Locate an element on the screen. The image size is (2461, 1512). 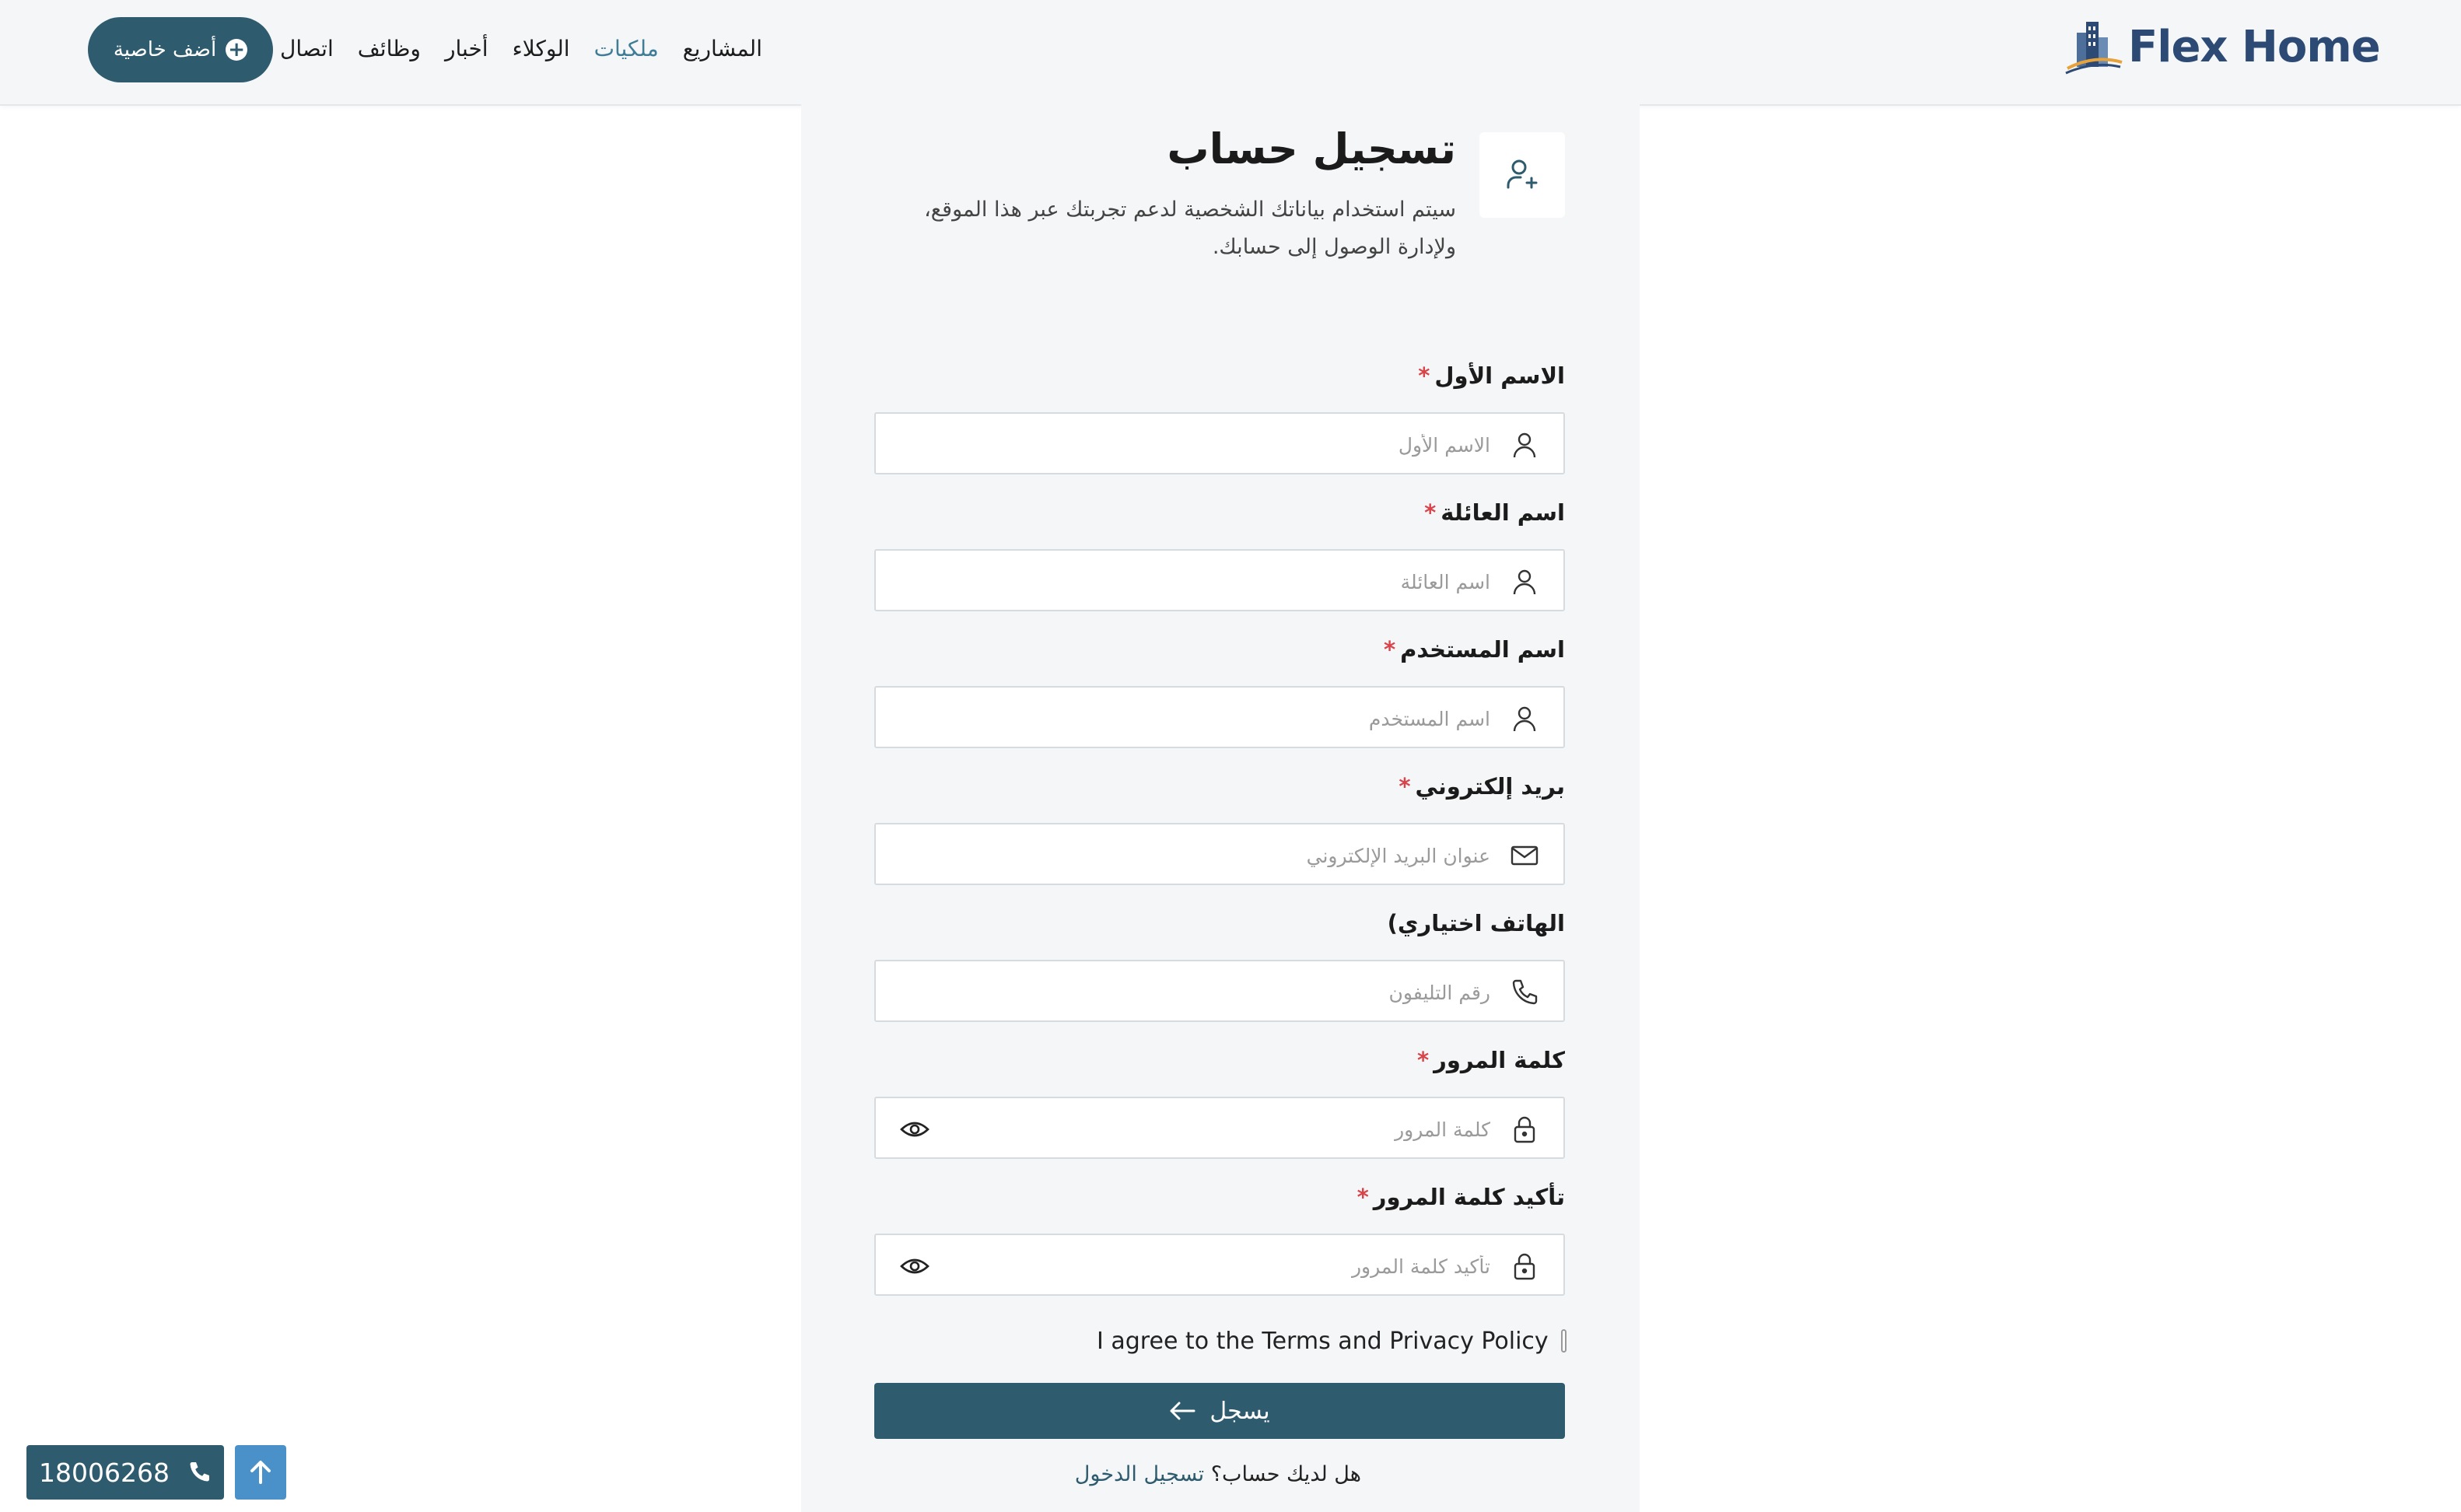
scroll-to-top-button is located at coordinates (260, 1472).